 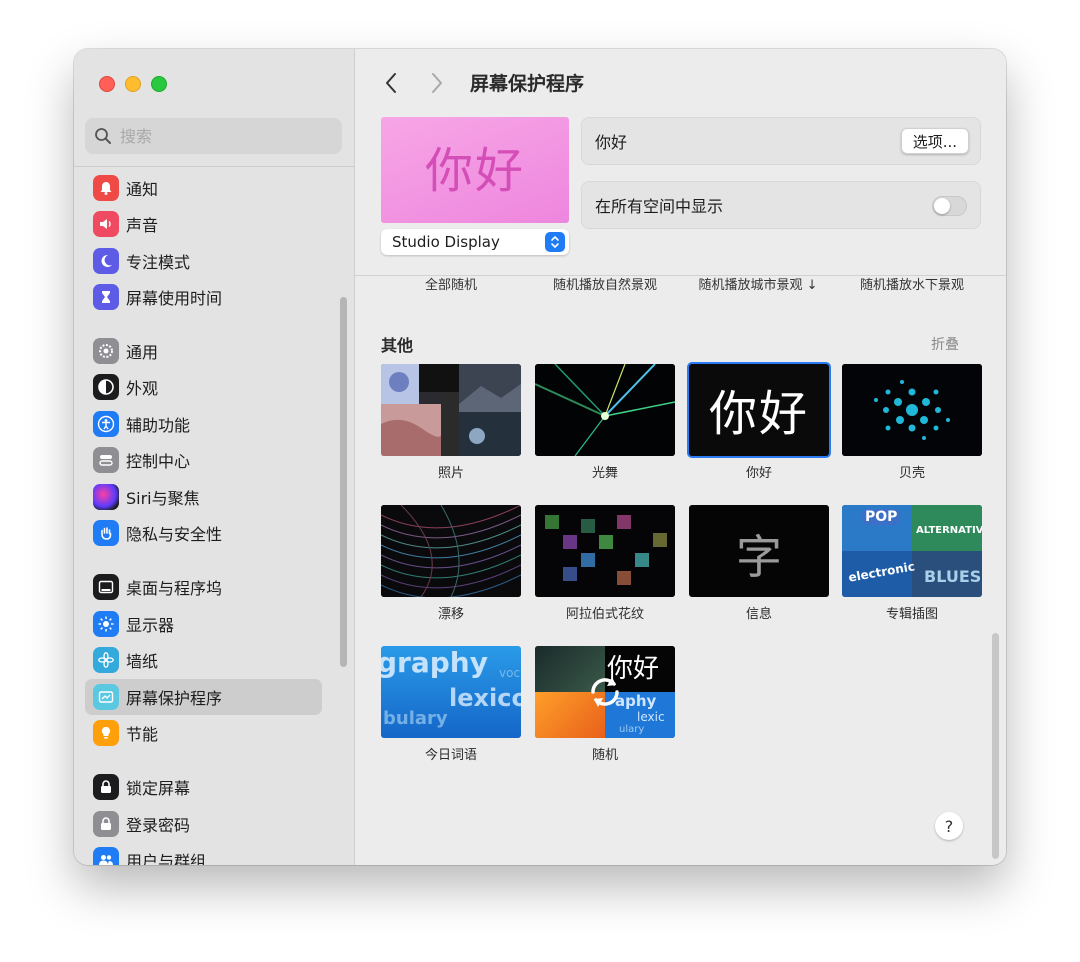 What do you see at coordinates (203, 351) in the screenshot?
I see `sidebar-item-general: 通用` at bounding box center [203, 351].